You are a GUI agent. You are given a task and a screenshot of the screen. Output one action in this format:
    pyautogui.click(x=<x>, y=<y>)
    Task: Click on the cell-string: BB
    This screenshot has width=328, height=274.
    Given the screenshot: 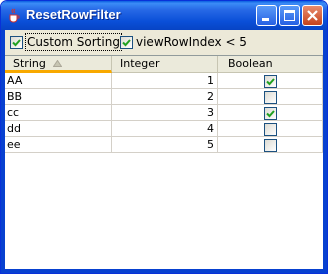 What is the action you would take?
    pyautogui.click(x=58, y=97)
    